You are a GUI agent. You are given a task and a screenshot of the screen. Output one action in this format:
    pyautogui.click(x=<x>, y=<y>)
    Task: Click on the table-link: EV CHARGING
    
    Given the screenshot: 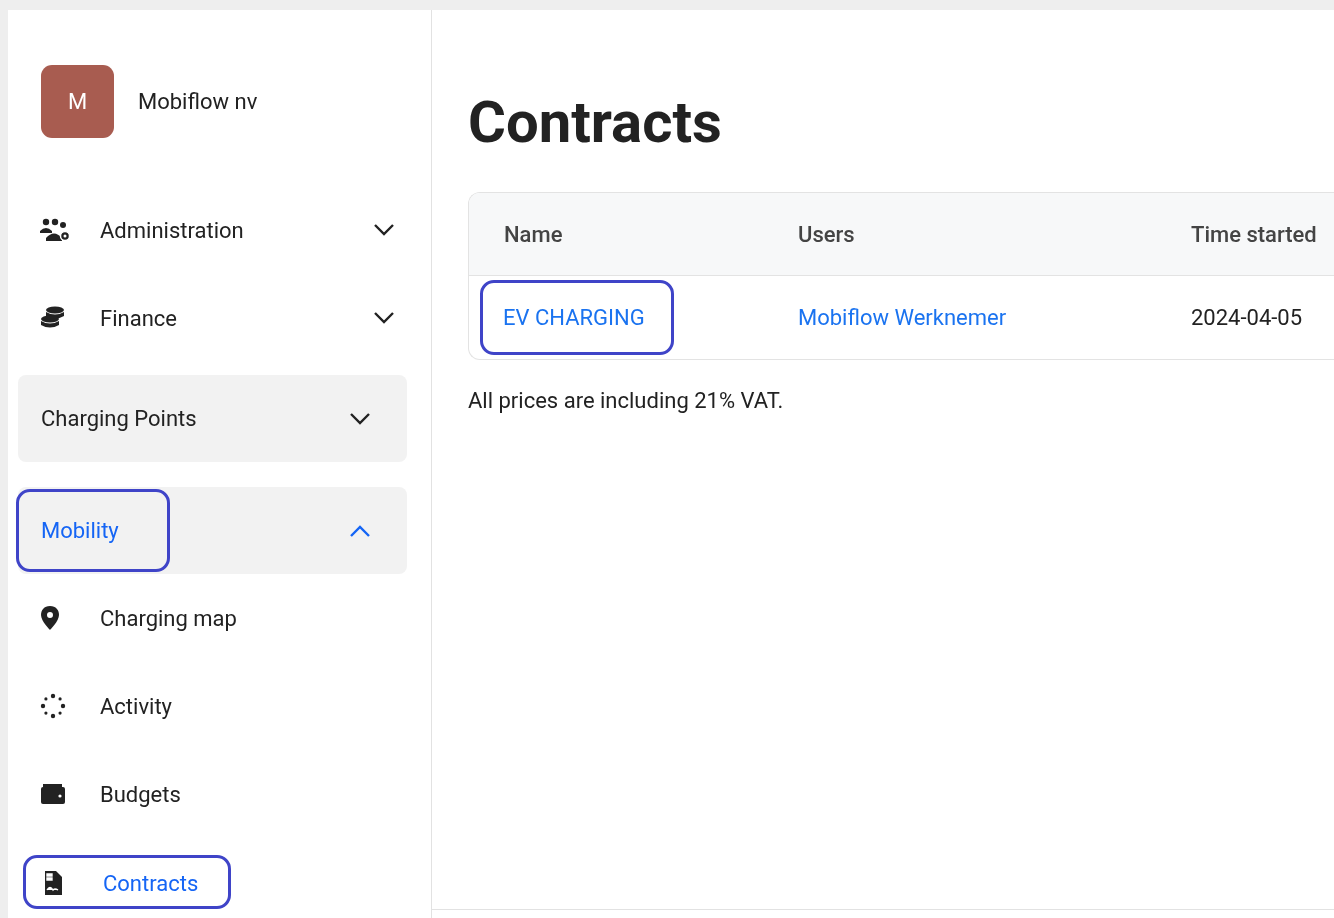 What is the action you would take?
    pyautogui.click(x=577, y=317)
    